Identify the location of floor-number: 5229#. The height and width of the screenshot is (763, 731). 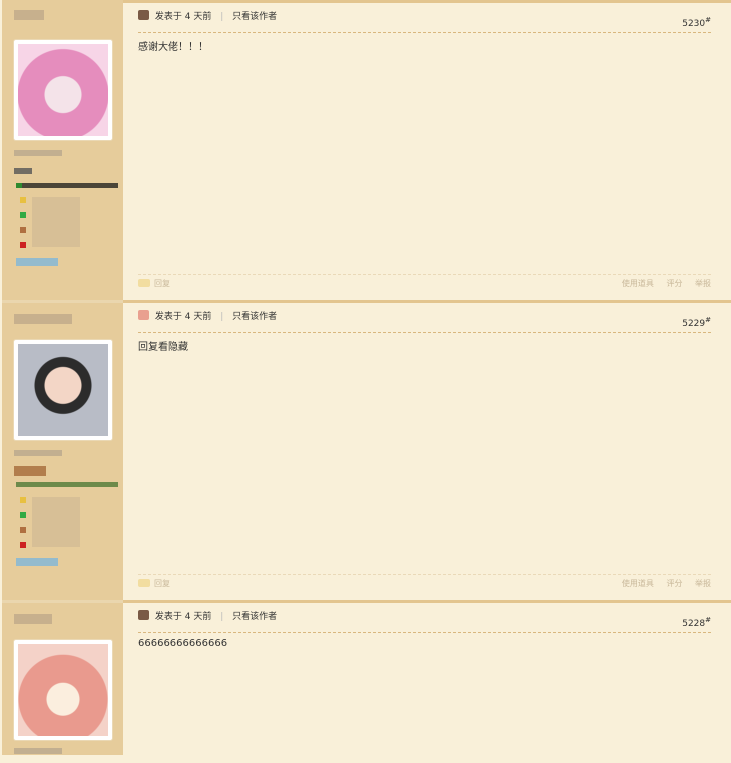
(696, 322).